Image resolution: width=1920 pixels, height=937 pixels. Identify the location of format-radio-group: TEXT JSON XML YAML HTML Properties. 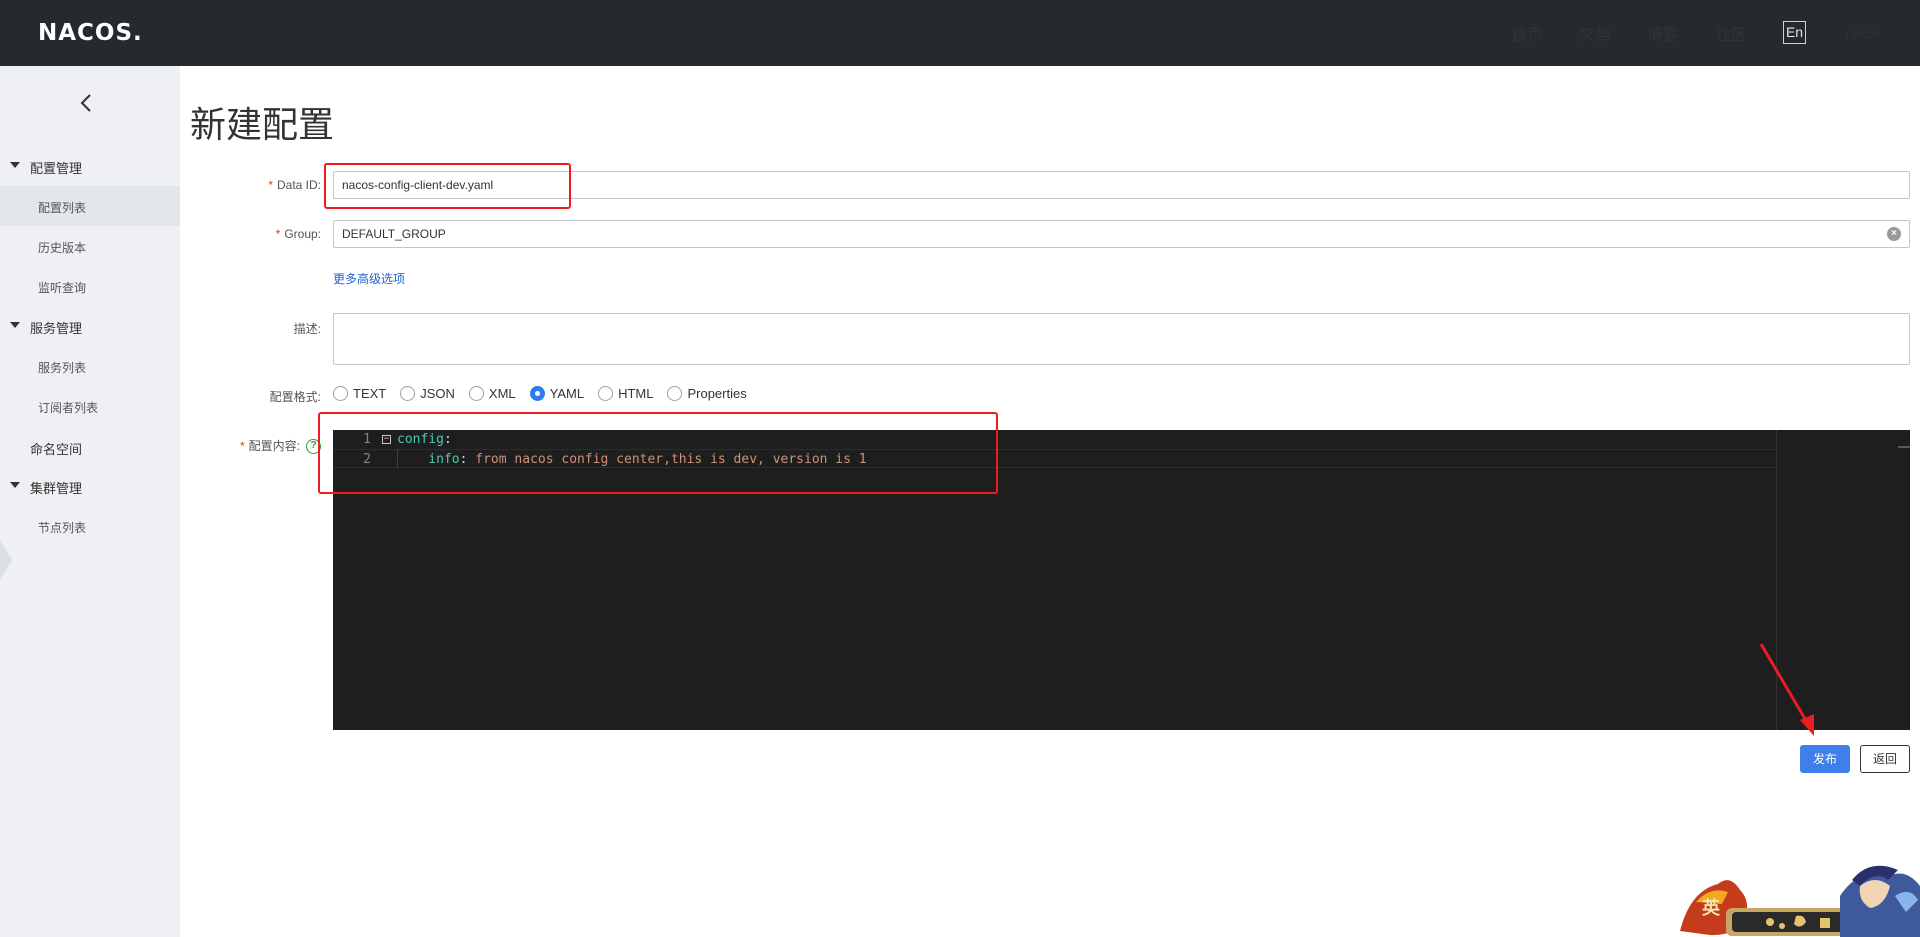
(547, 393).